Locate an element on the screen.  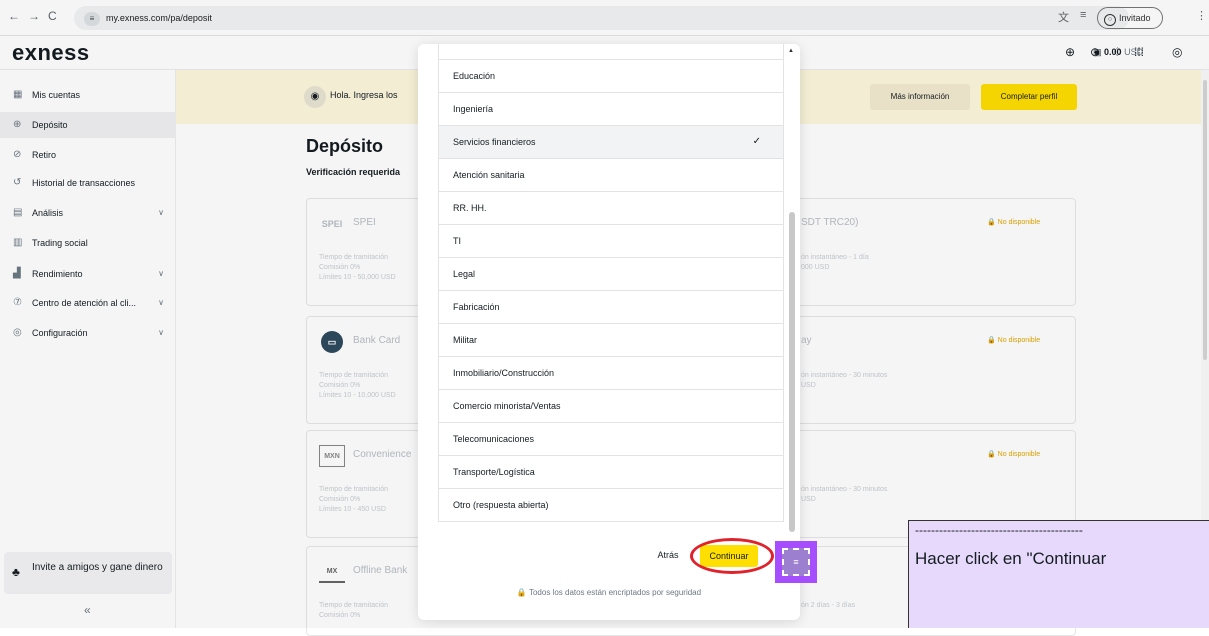
option-label: RR. HH. is located at coordinates (470, 208).